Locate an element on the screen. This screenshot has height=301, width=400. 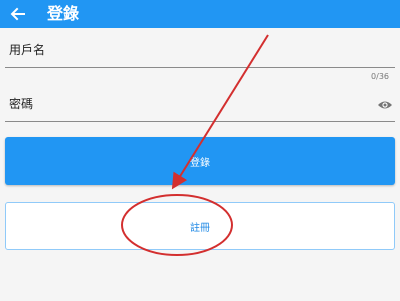
app-bar: 登錄 is located at coordinates (200, 14).